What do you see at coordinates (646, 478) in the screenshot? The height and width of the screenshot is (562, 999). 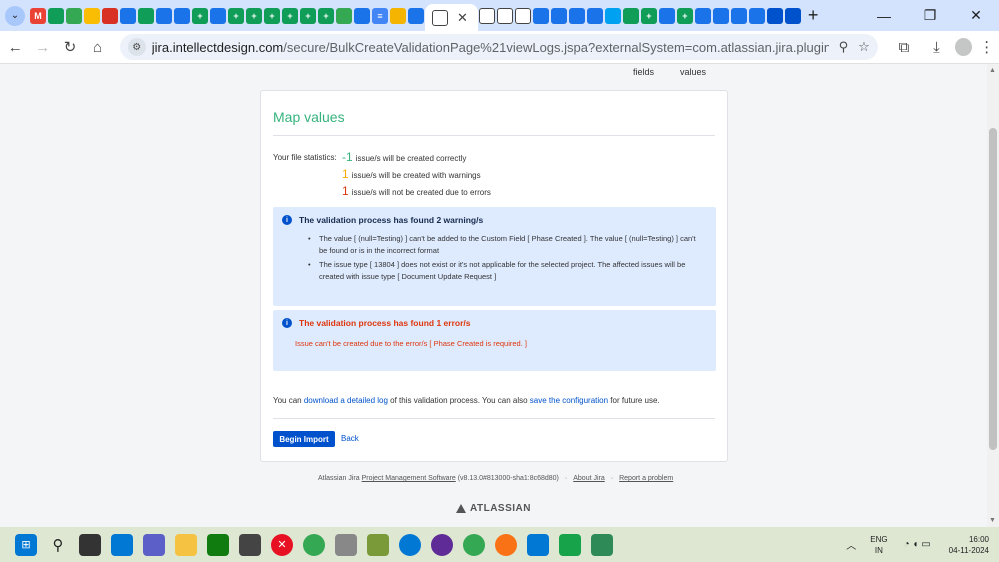 I see `report-problem-link: Report a problem` at bounding box center [646, 478].